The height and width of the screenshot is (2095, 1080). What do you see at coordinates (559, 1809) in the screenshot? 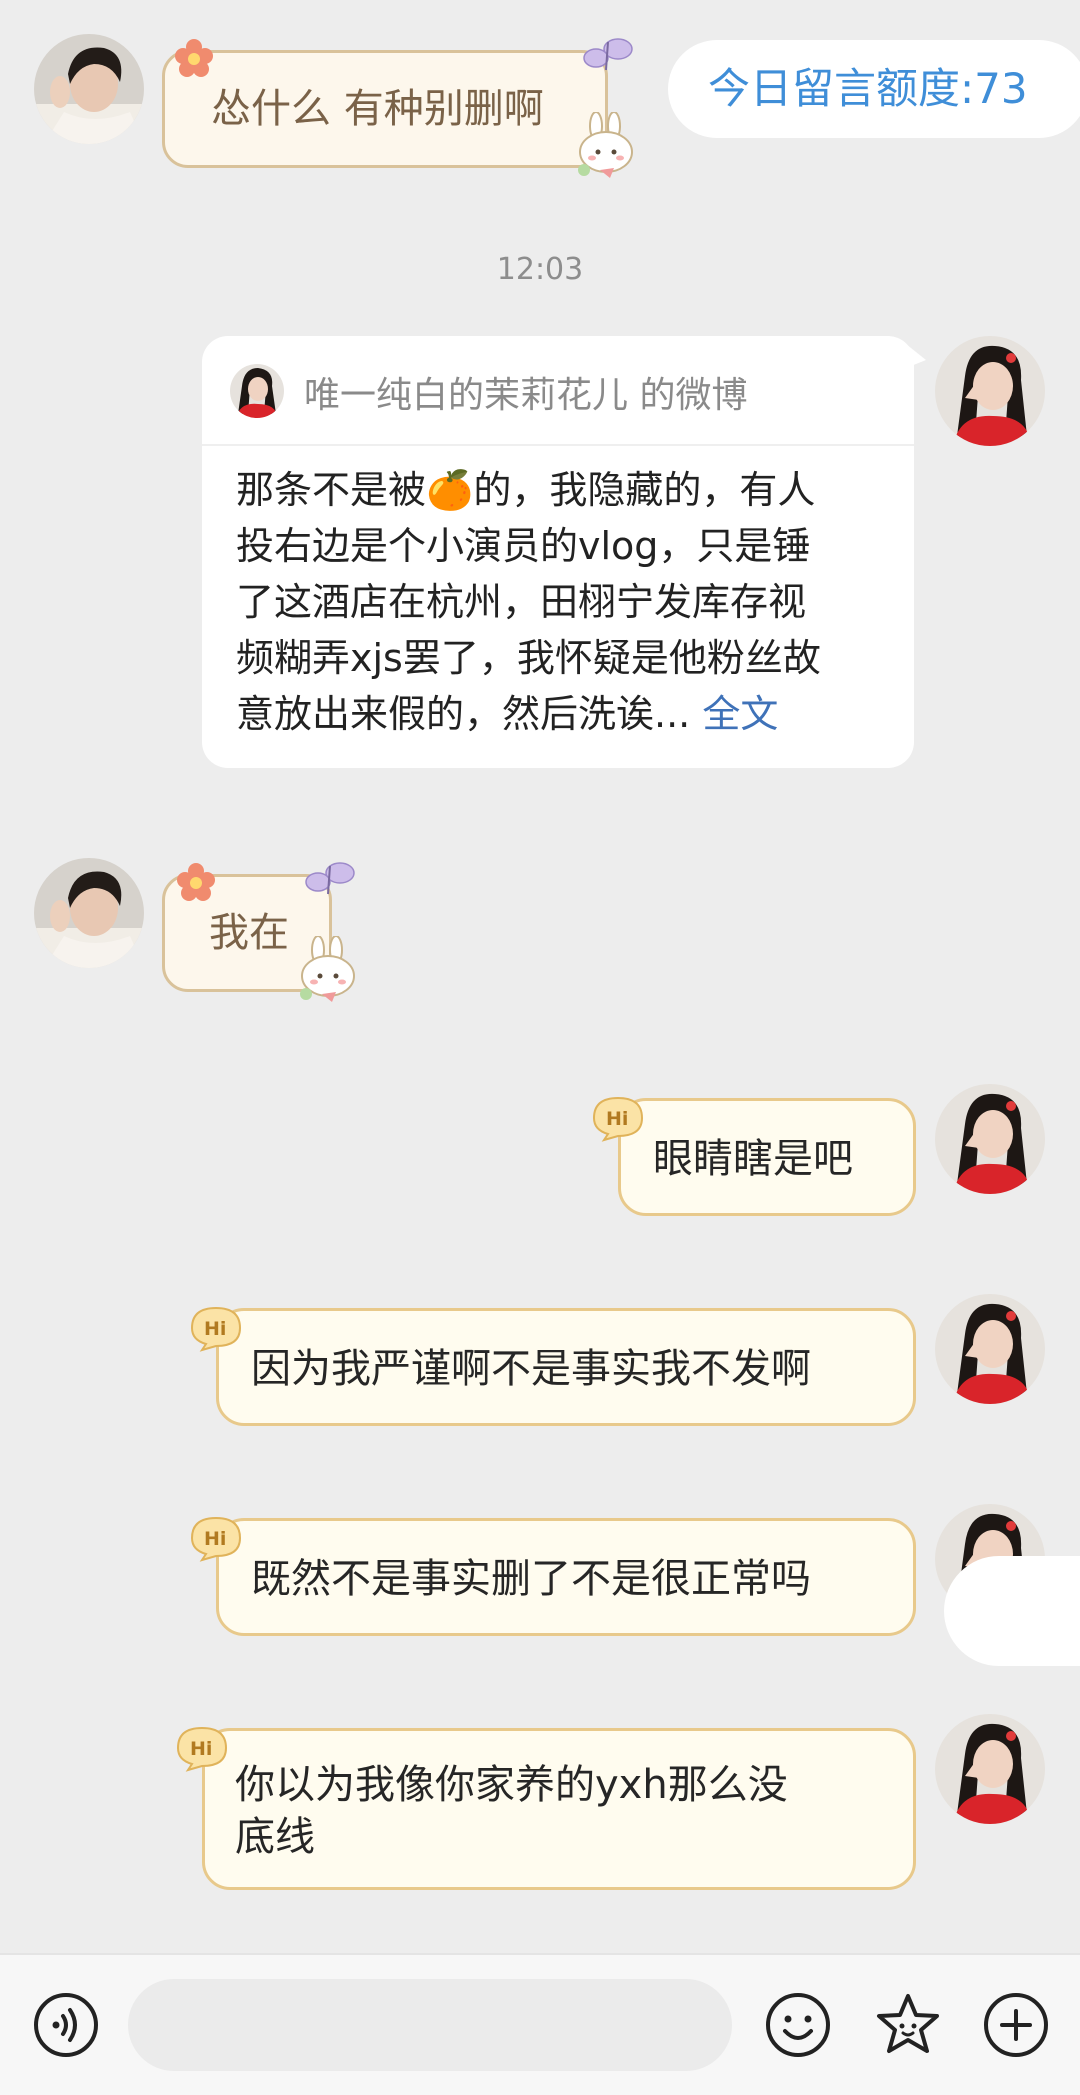
I see `message-bubble-right: 你以为我像你家养的yxh那么没 底线` at bounding box center [559, 1809].